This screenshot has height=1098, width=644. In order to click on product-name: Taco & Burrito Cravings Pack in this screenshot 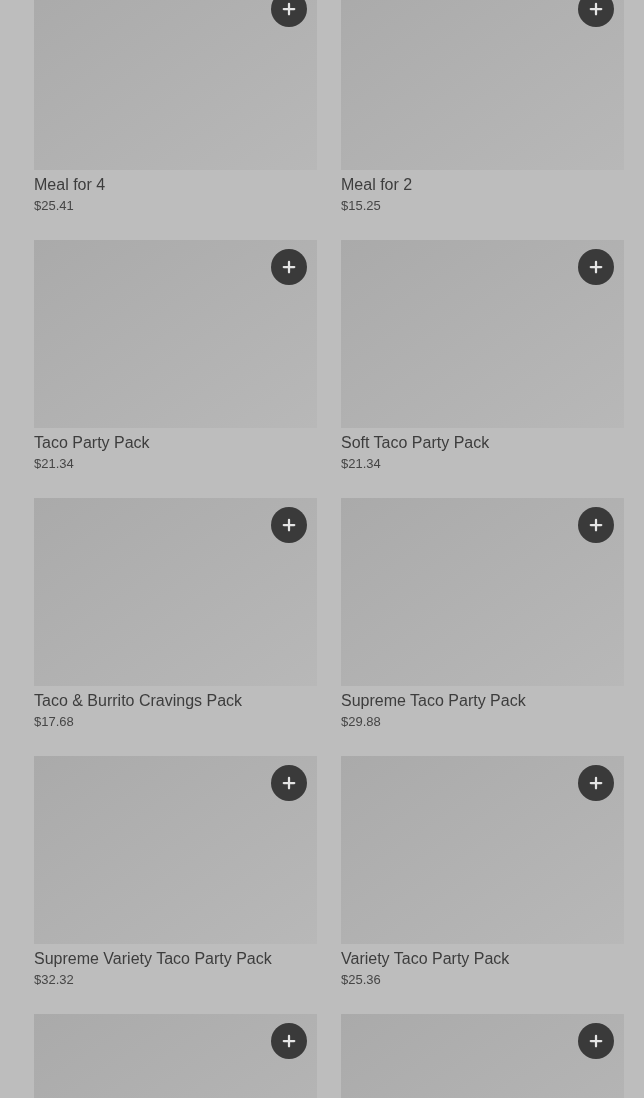, I will do `click(139, 701)`.